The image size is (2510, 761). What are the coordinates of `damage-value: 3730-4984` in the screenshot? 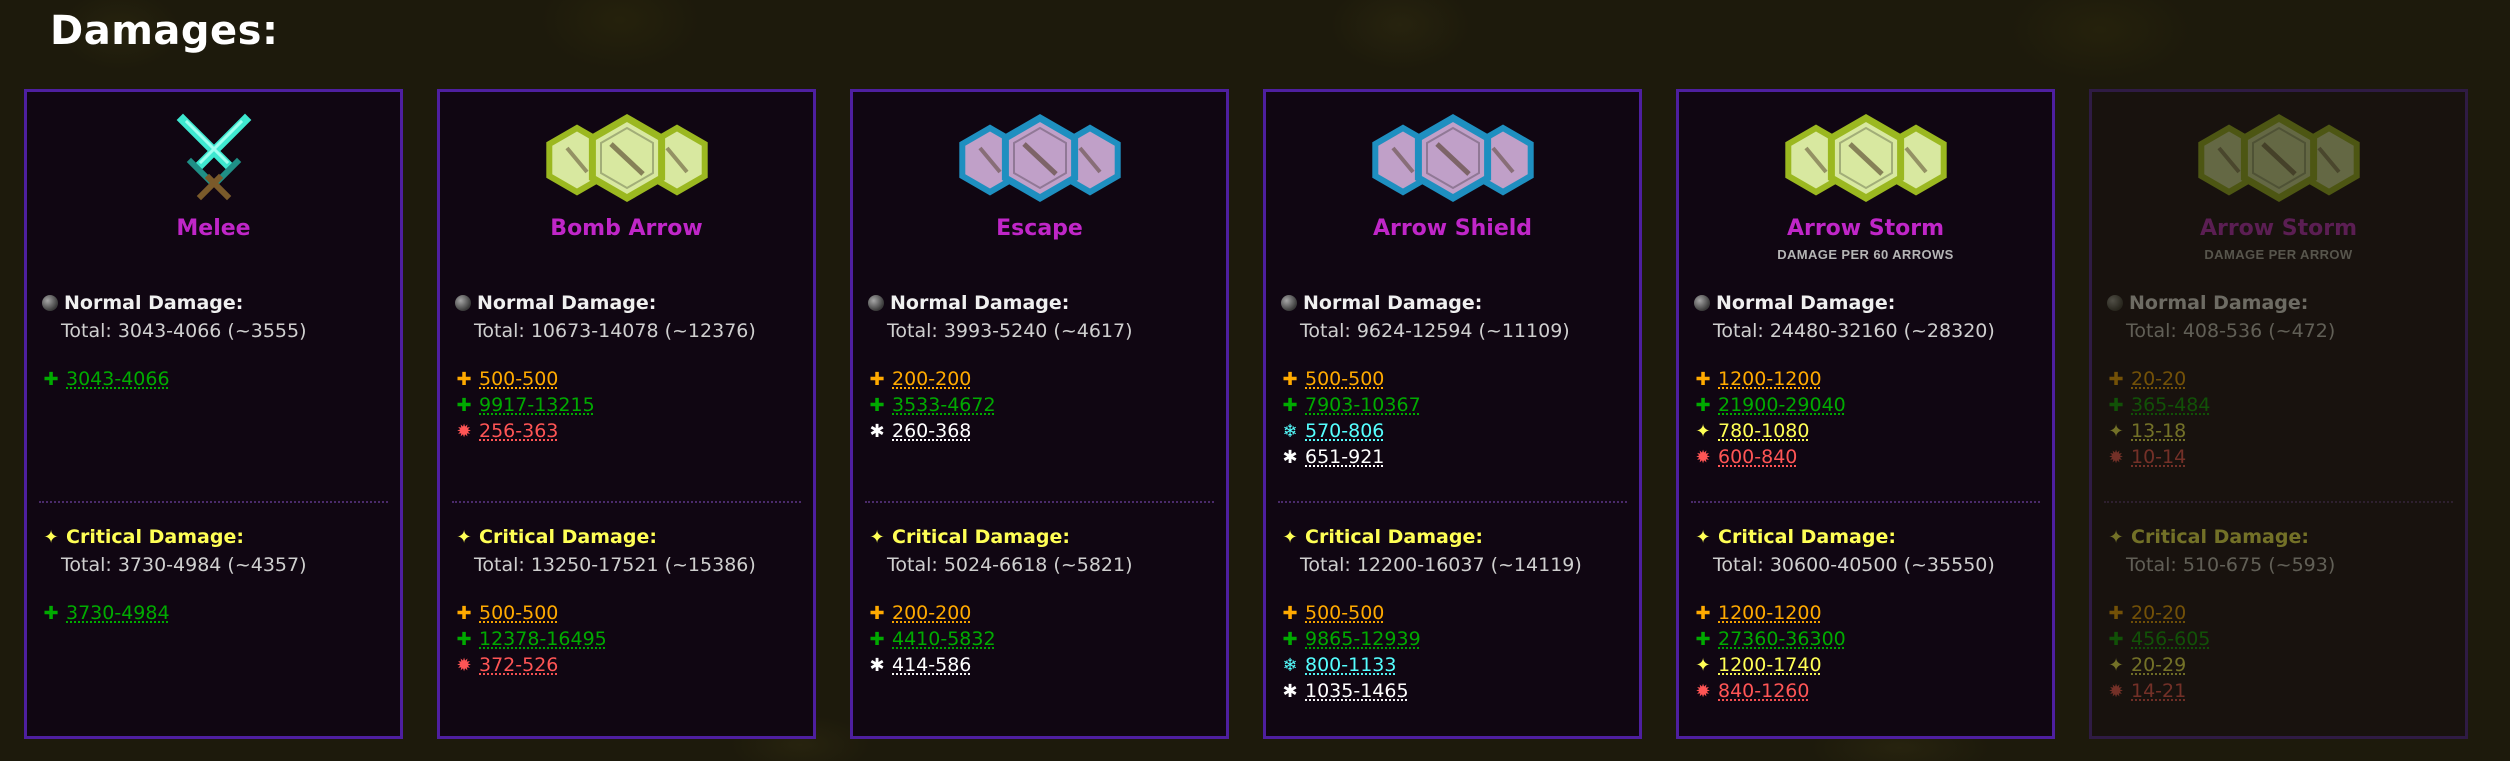 It's located at (118, 613).